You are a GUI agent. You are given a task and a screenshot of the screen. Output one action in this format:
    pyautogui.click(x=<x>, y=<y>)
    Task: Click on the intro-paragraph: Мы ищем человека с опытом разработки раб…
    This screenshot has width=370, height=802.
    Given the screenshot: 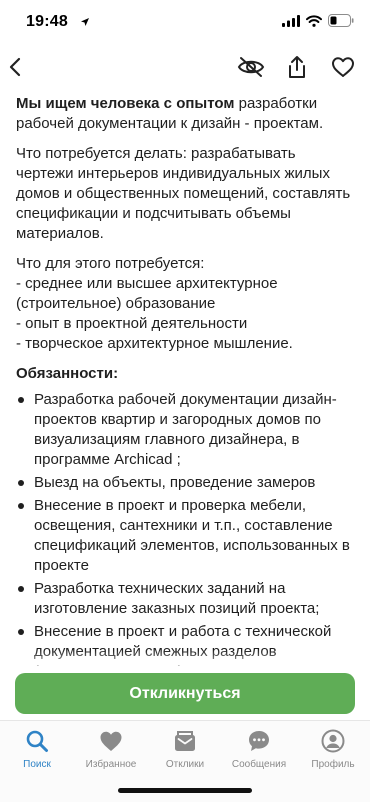 What is the action you would take?
    pyautogui.click(x=185, y=114)
    